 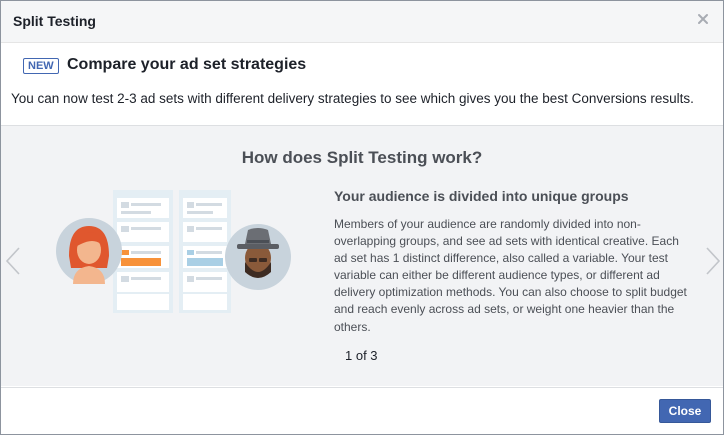 I want to click on close-icon, so click(x=703, y=19).